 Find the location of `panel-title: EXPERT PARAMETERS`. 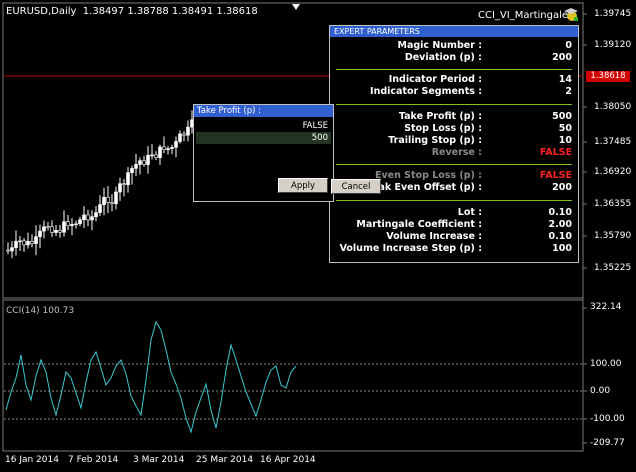

panel-title: EXPERT PARAMETERS is located at coordinates (454, 31).